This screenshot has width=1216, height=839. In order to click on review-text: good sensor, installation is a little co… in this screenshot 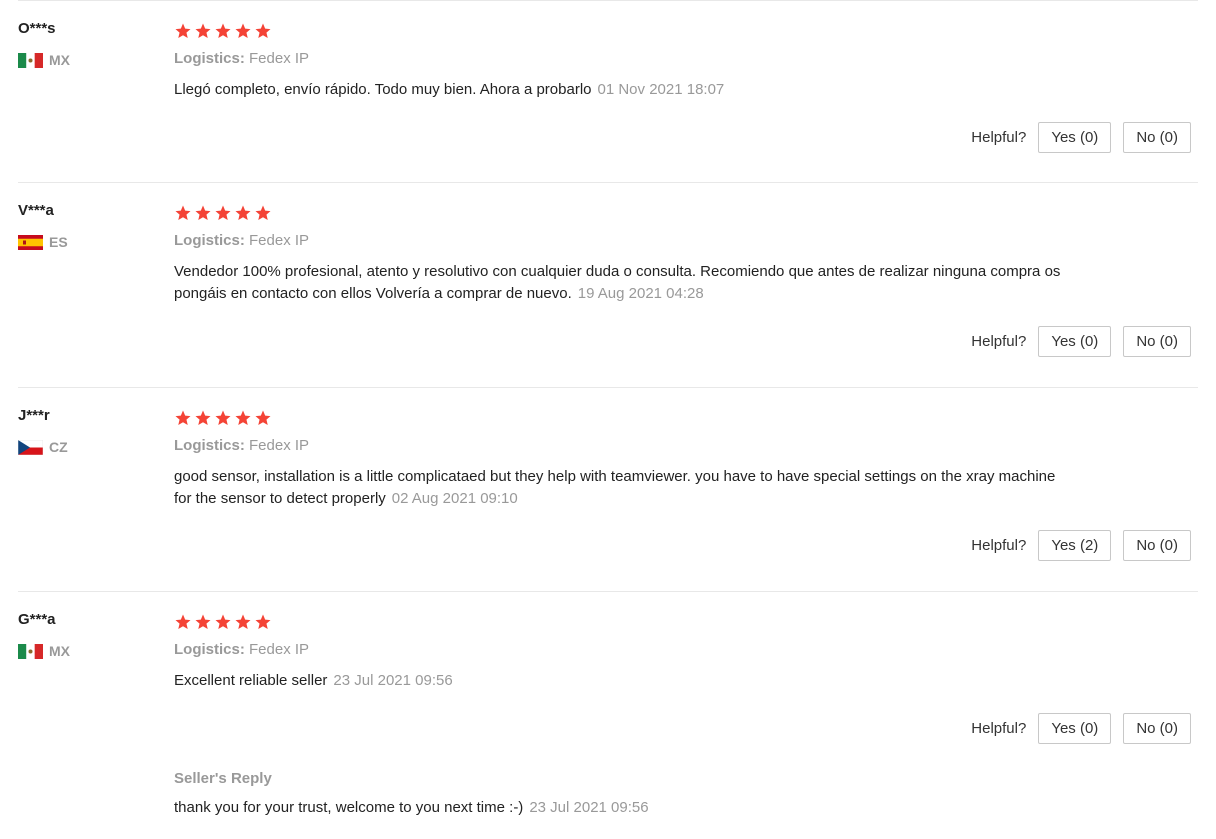, I will do `click(619, 488)`.